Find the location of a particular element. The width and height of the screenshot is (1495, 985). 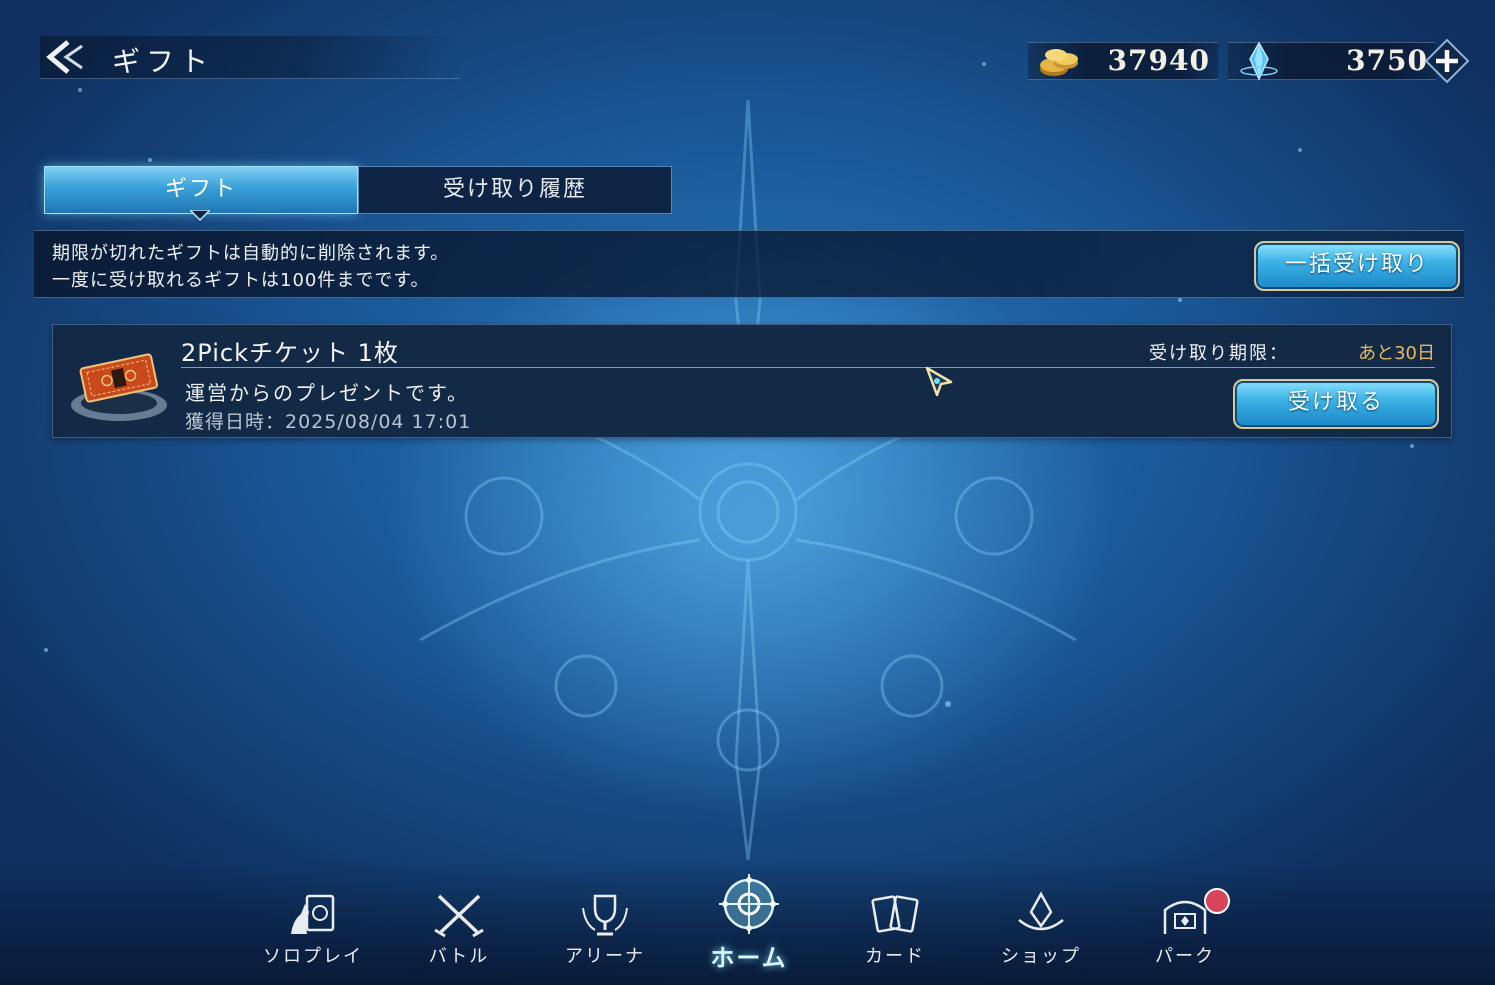

bulk-receive-button: 一括受け取り is located at coordinates (1357, 266).